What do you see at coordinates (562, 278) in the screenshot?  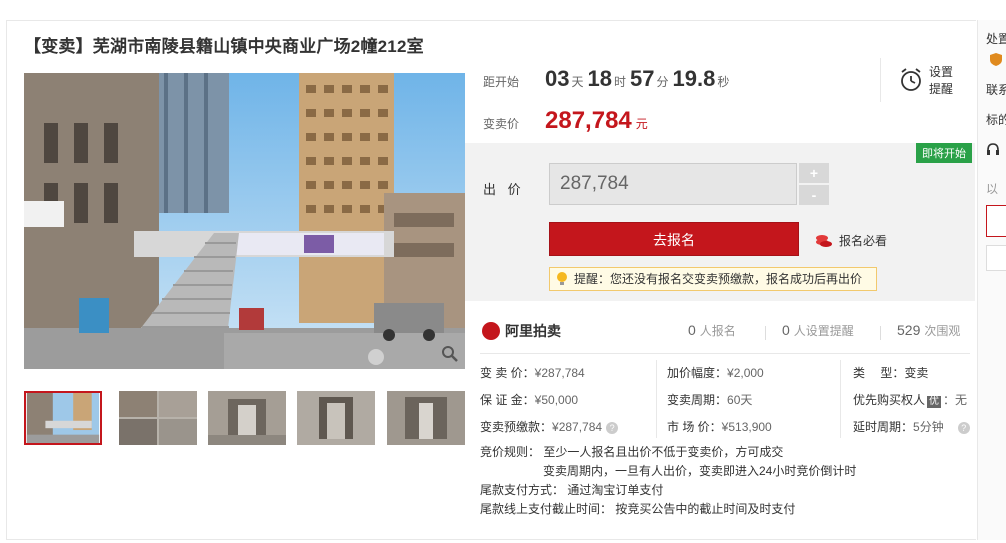 I see `lightbulb-icon` at bounding box center [562, 278].